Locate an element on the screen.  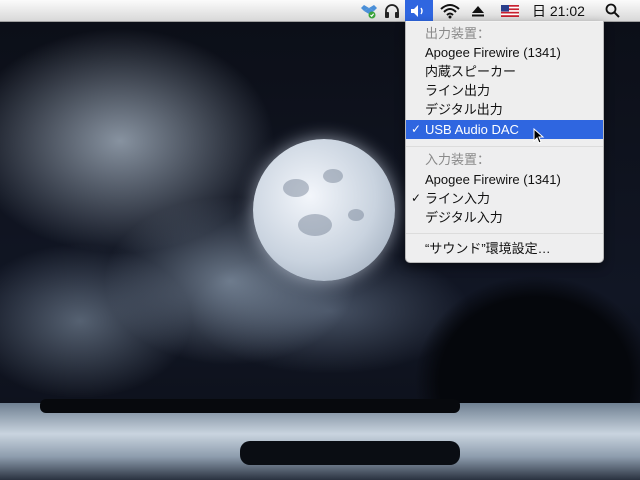
menu-bar: 日 21:02 is located at coordinates (320, 11).